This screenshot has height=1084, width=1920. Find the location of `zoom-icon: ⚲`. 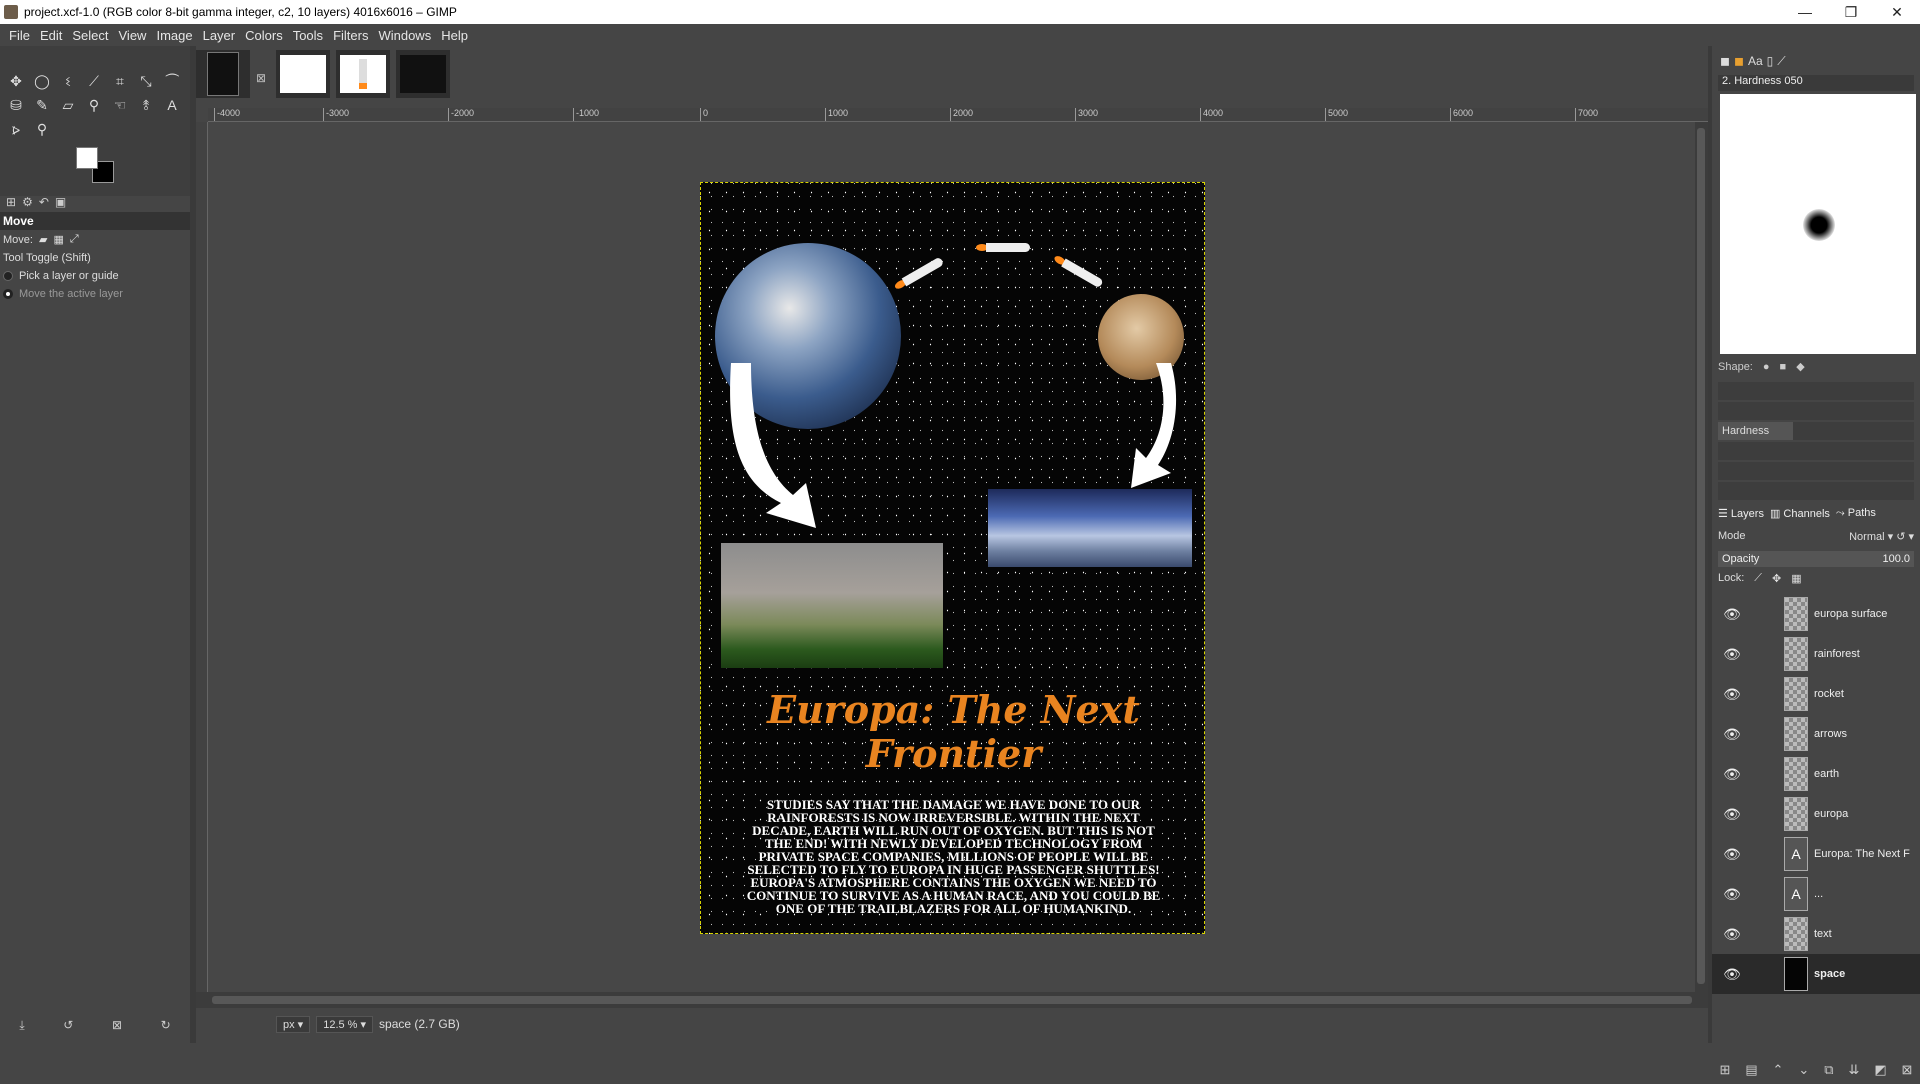

zoom-icon: ⚲ is located at coordinates (42, 129).